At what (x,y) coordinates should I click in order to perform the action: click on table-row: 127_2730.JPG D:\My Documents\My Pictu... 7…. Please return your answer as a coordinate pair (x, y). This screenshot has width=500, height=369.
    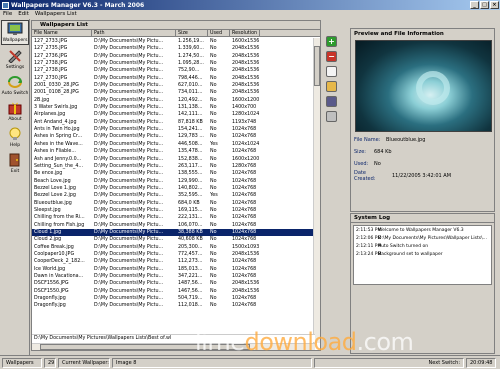
    Looking at the image, I should click on (173, 78).